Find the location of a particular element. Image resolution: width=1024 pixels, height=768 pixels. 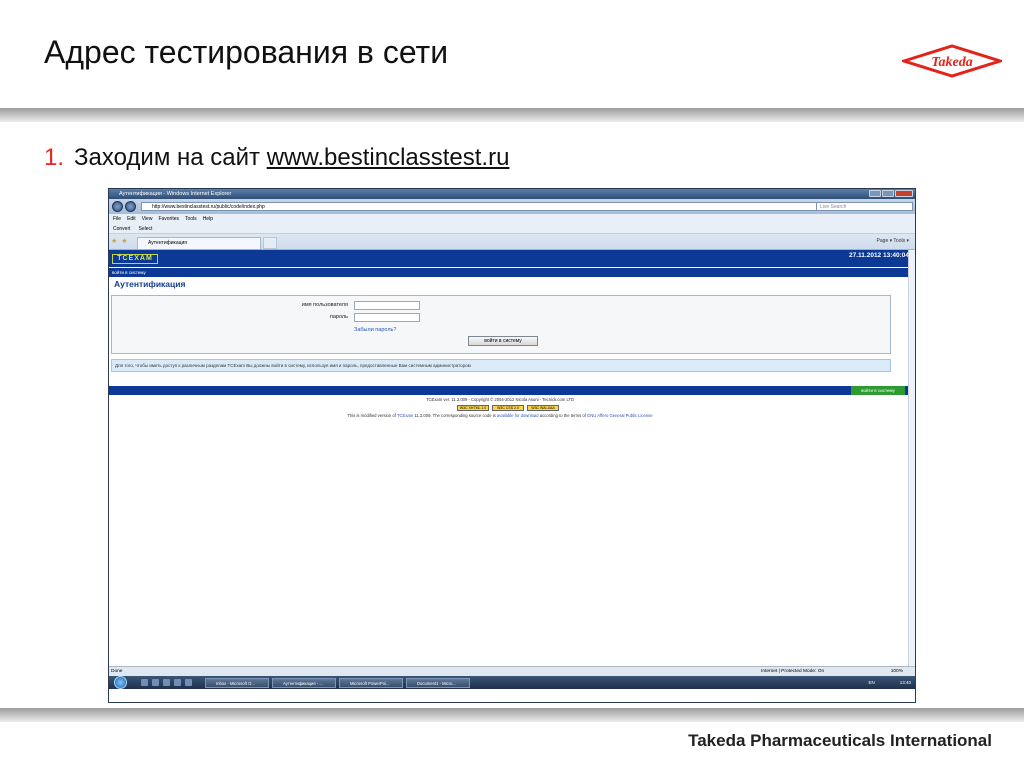

menu-favorites: Favorites is located at coordinates (168, 219).